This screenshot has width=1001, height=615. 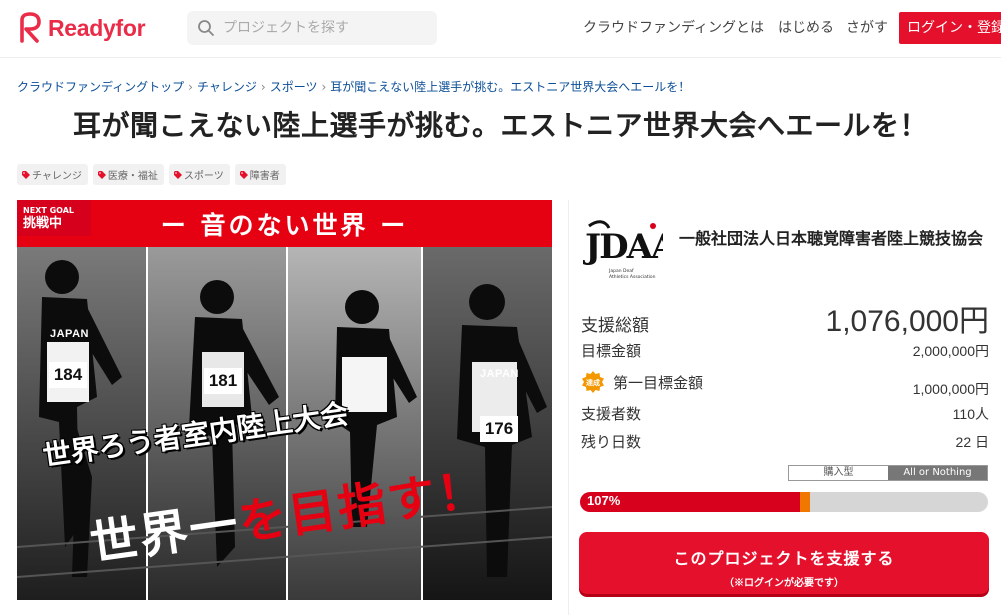 I want to click on site-header: Readyfor クラウドファンディングとは はじめる さがす ログイン・登録, so click(x=500, y=29).